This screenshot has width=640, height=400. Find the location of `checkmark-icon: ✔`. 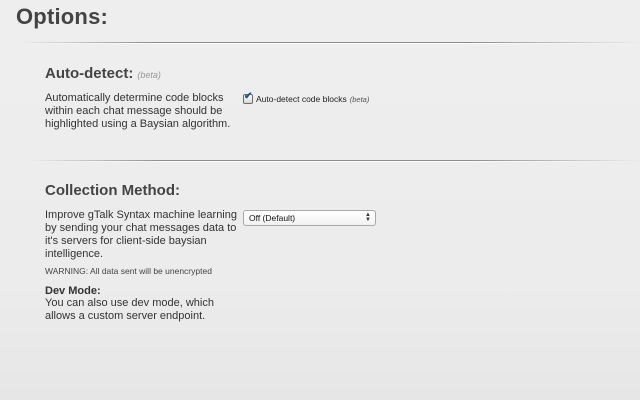

checkmark-icon: ✔ is located at coordinates (248, 96).